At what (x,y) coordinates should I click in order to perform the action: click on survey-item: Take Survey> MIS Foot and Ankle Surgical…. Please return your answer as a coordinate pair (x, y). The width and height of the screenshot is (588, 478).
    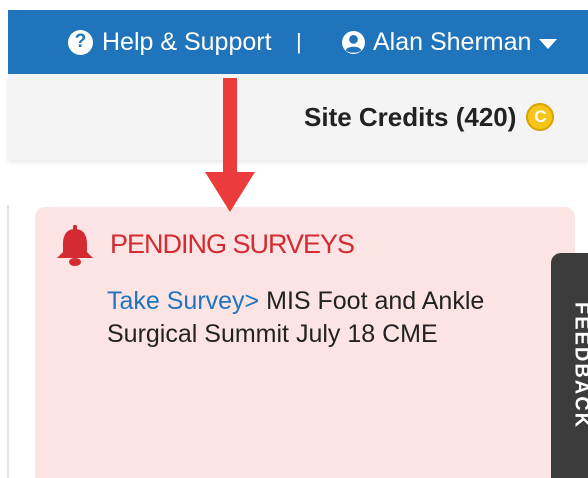
    Looking at the image, I should click on (312, 318).